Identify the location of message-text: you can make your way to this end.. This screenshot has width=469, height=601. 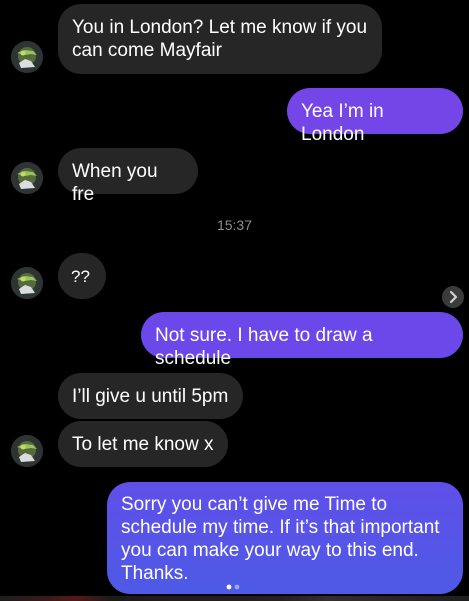
(270, 550).